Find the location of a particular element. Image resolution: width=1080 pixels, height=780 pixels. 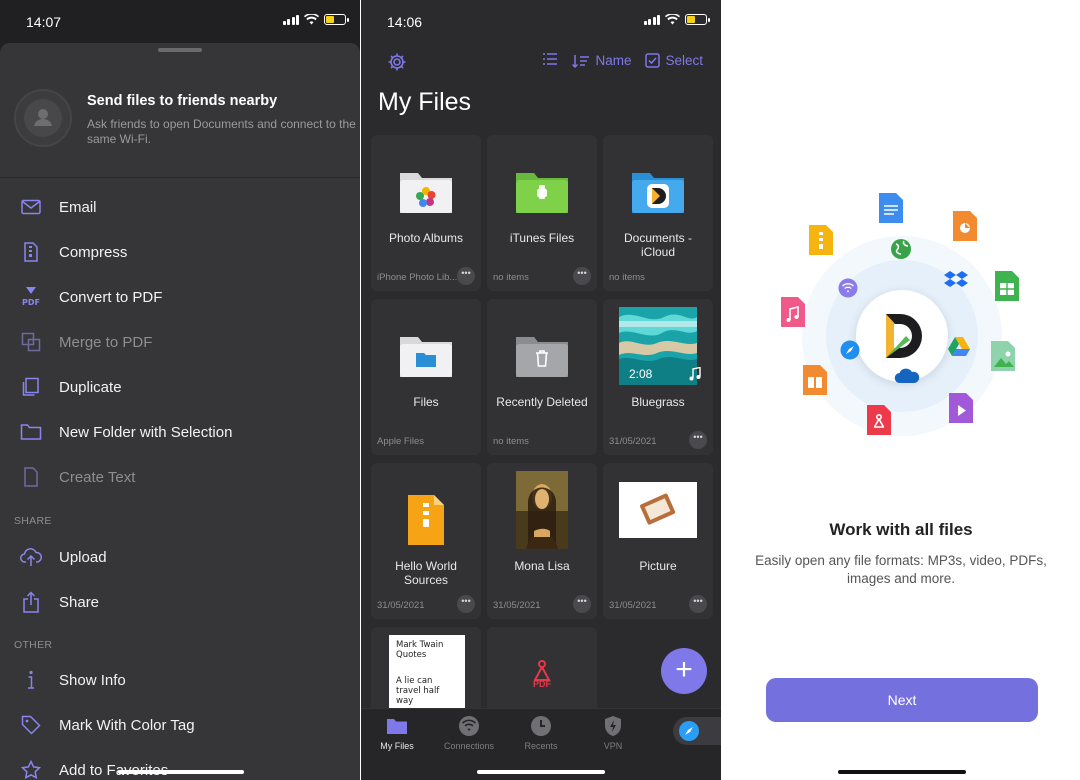

tab-my-files: My Files is located at coordinates (397, 733).